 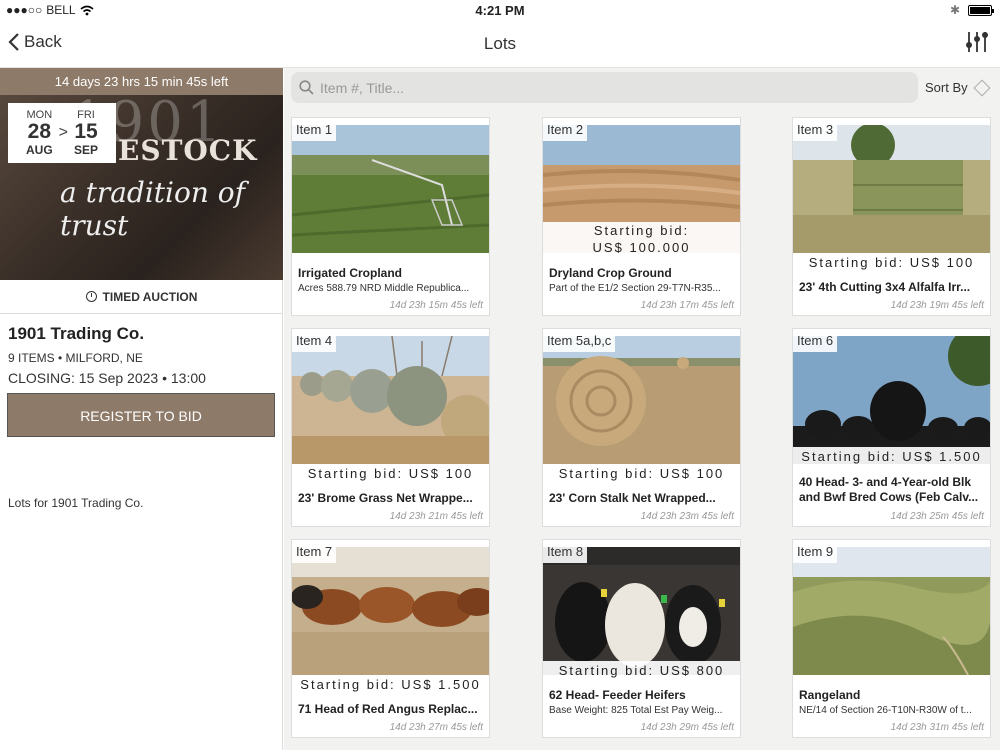 What do you see at coordinates (350, 273) in the screenshot?
I see `lot-title: Irrigated Cropland` at bounding box center [350, 273].